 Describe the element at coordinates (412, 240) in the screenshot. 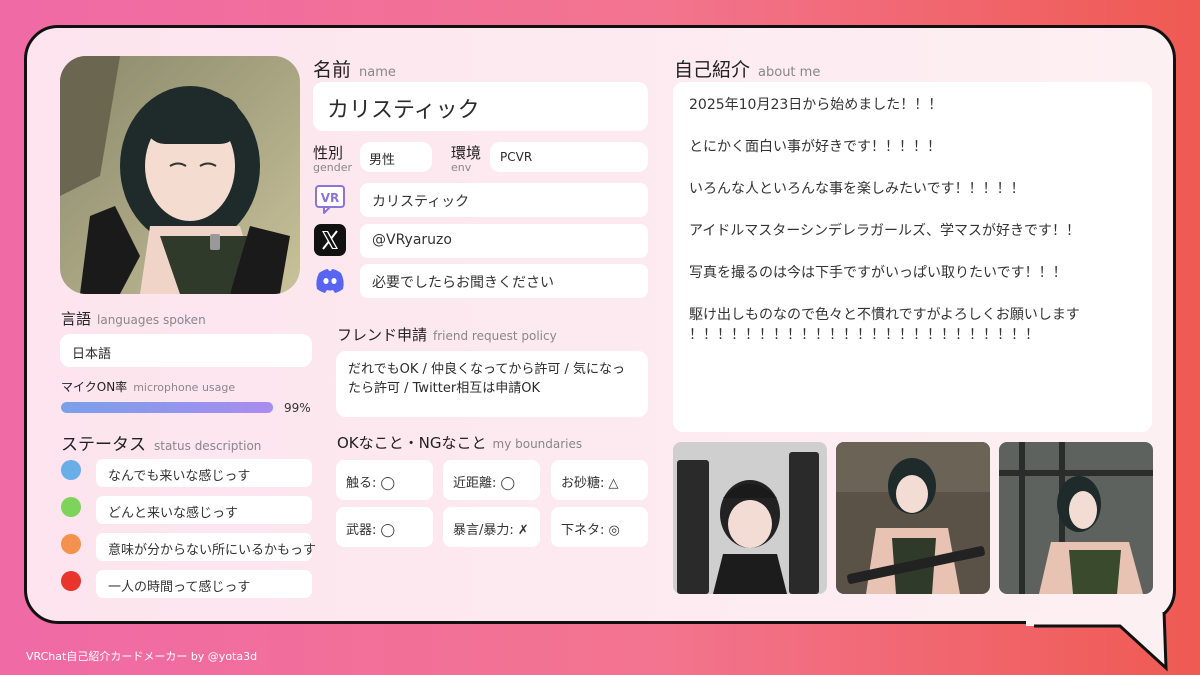

I see `x-value: @VRyaruzo` at that location.